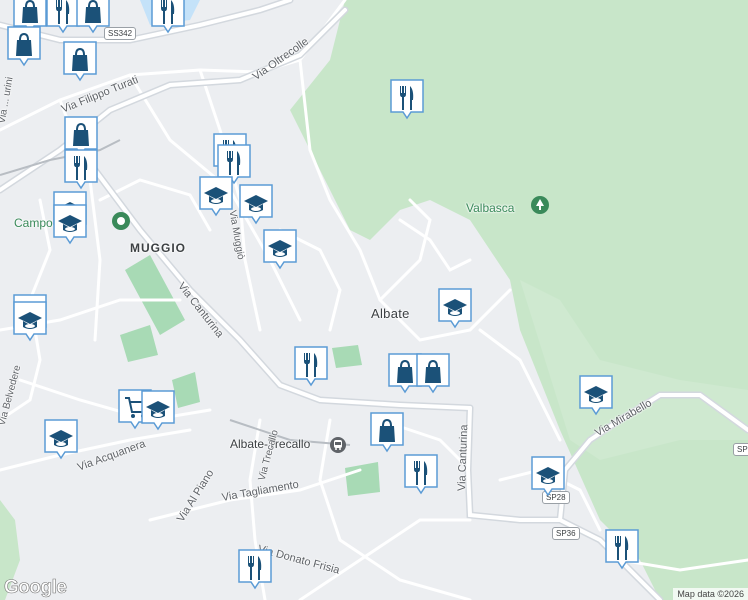  What do you see at coordinates (158, 248) in the screenshot?
I see `place-label-muggio: MUGGIO` at bounding box center [158, 248].